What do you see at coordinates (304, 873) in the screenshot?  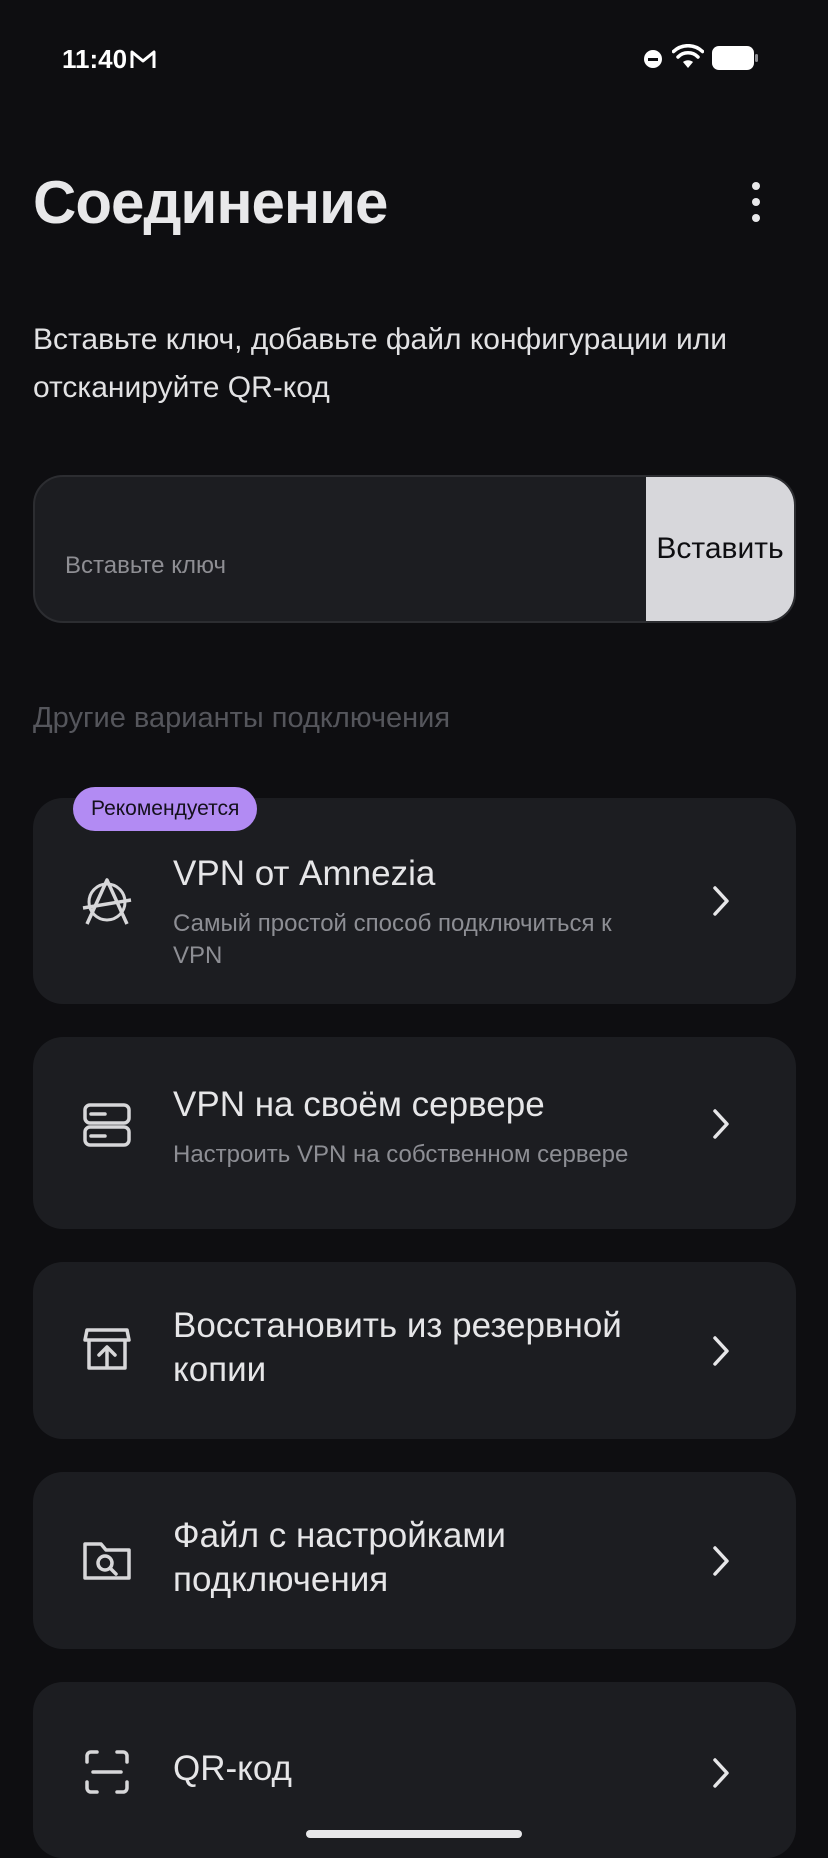 I see `option-title: VPN от Amnezia` at bounding box center [304, 873].